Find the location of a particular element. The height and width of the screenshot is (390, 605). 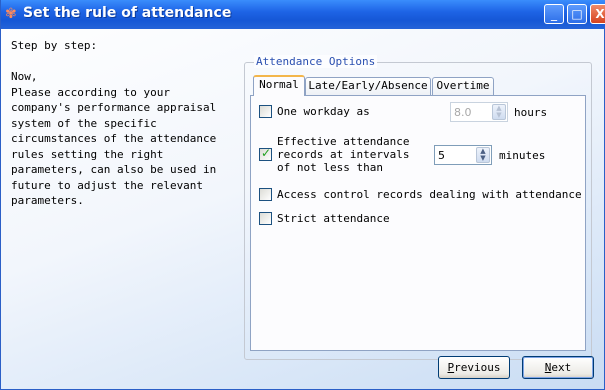

minimize-button: _ is located at coordinates (554, 14).